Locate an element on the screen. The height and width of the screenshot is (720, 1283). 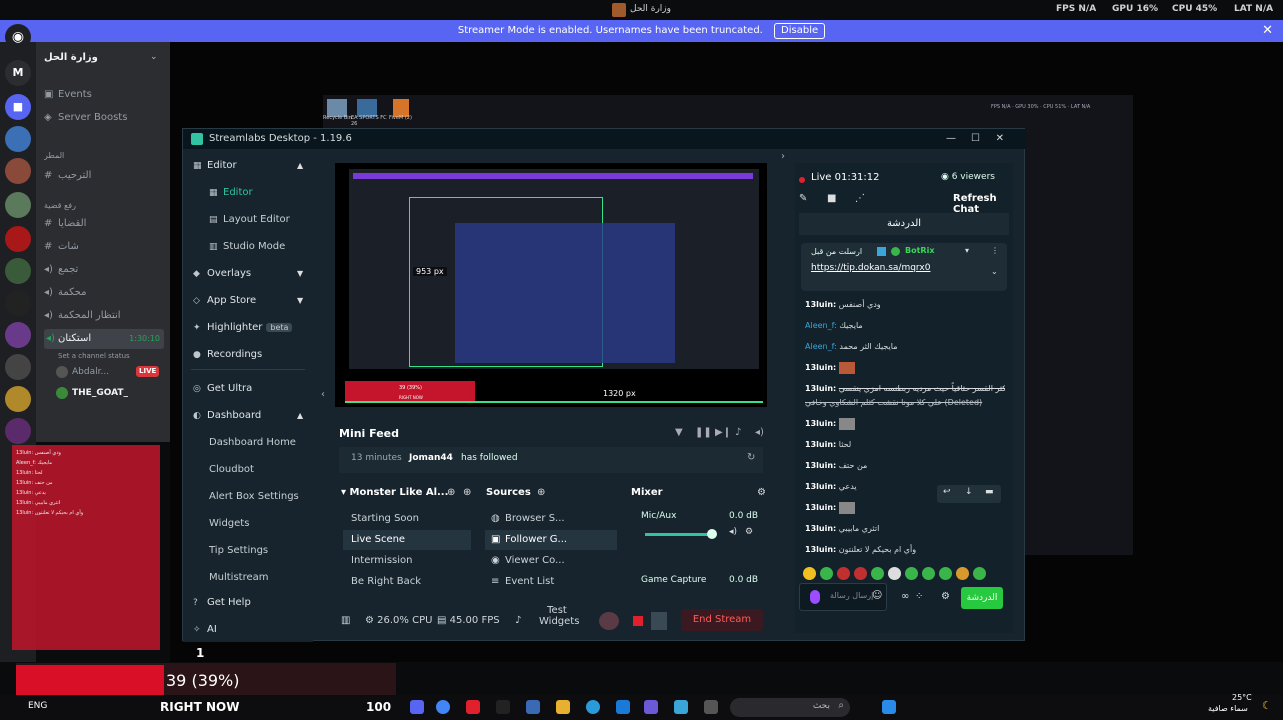
repeat-icon: ↻ is located at coordinates (751, 457).